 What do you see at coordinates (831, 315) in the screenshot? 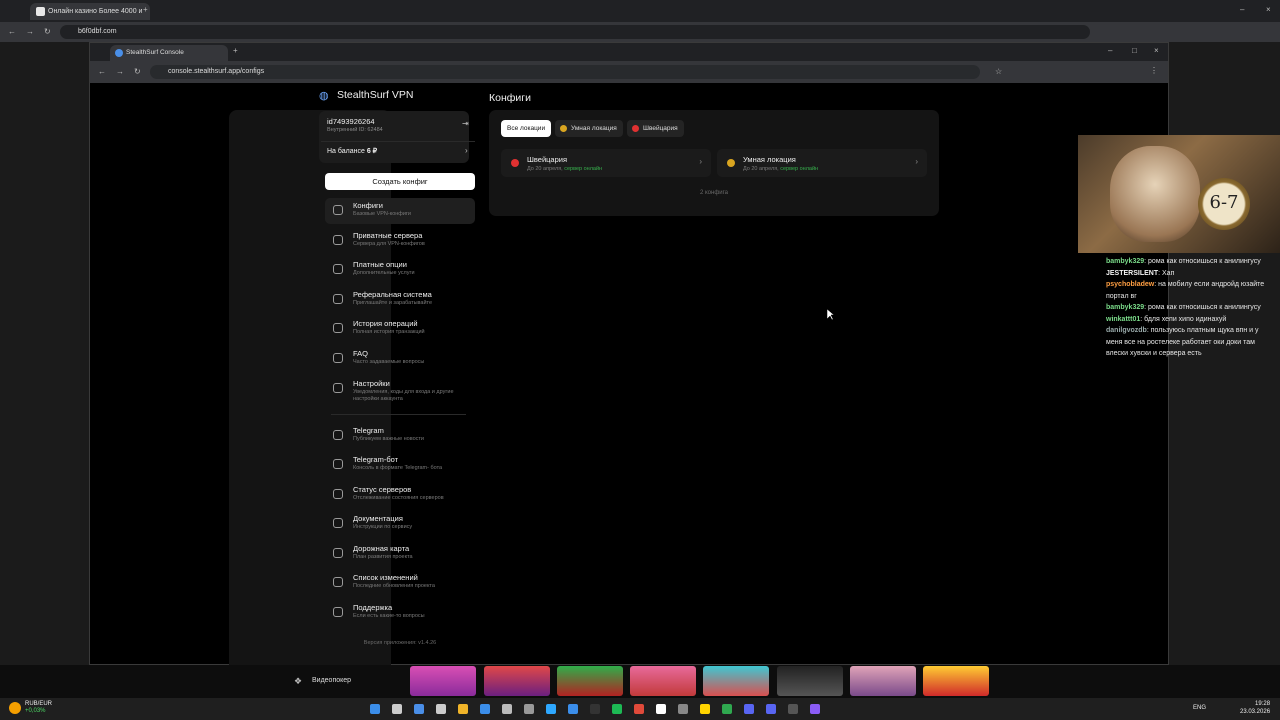
I see `mouse-cursor-icon` at bounding box center [831, 315].